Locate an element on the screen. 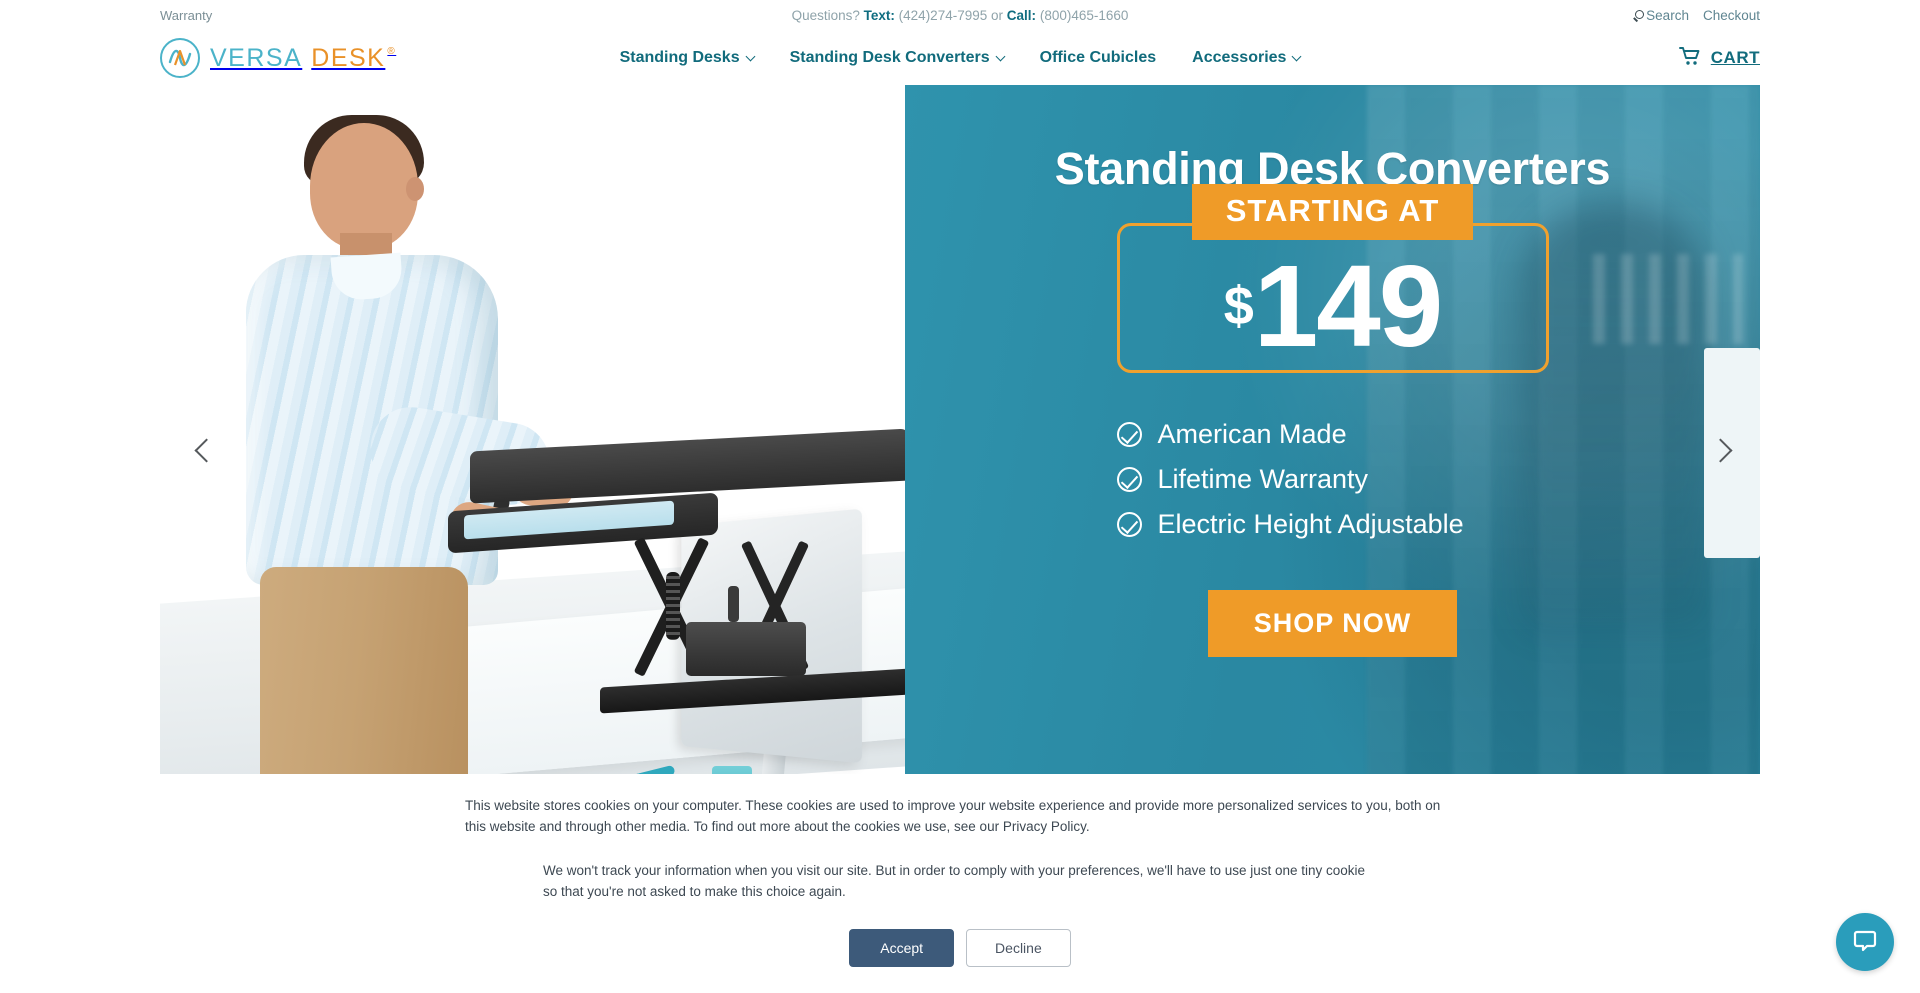 The image size is (1920, 993). carousel-prev-arrow is located at coordinates (207, 453).